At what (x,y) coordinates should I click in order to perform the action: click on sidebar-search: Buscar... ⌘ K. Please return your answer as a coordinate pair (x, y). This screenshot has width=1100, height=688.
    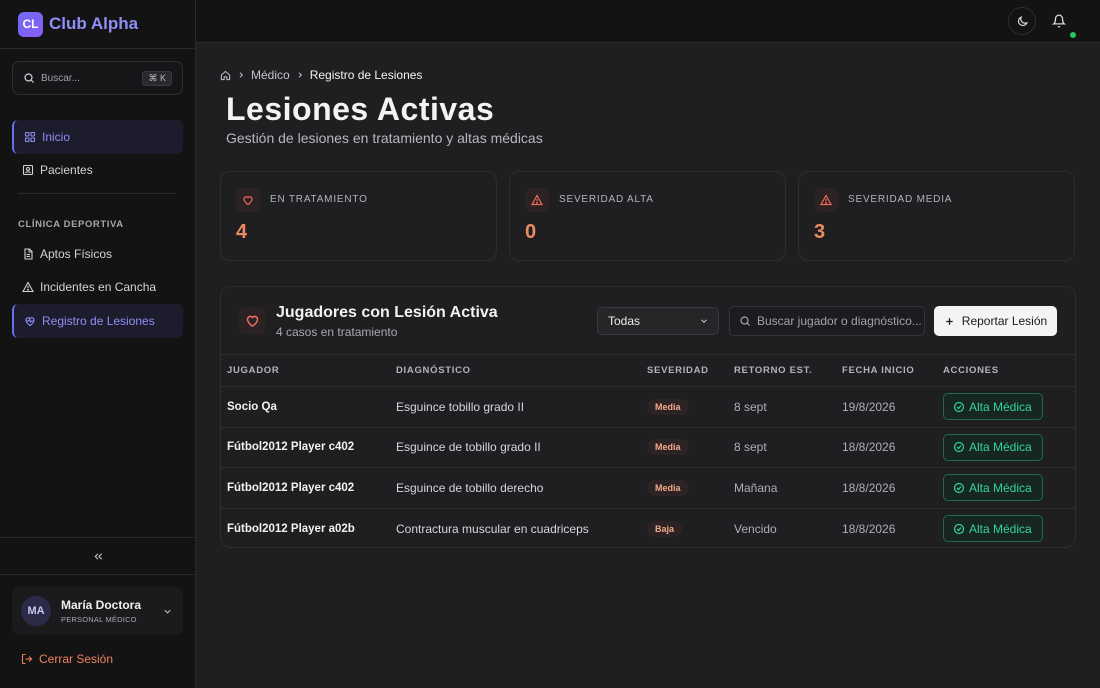
    Looking at the image, I should click on (97, 78).